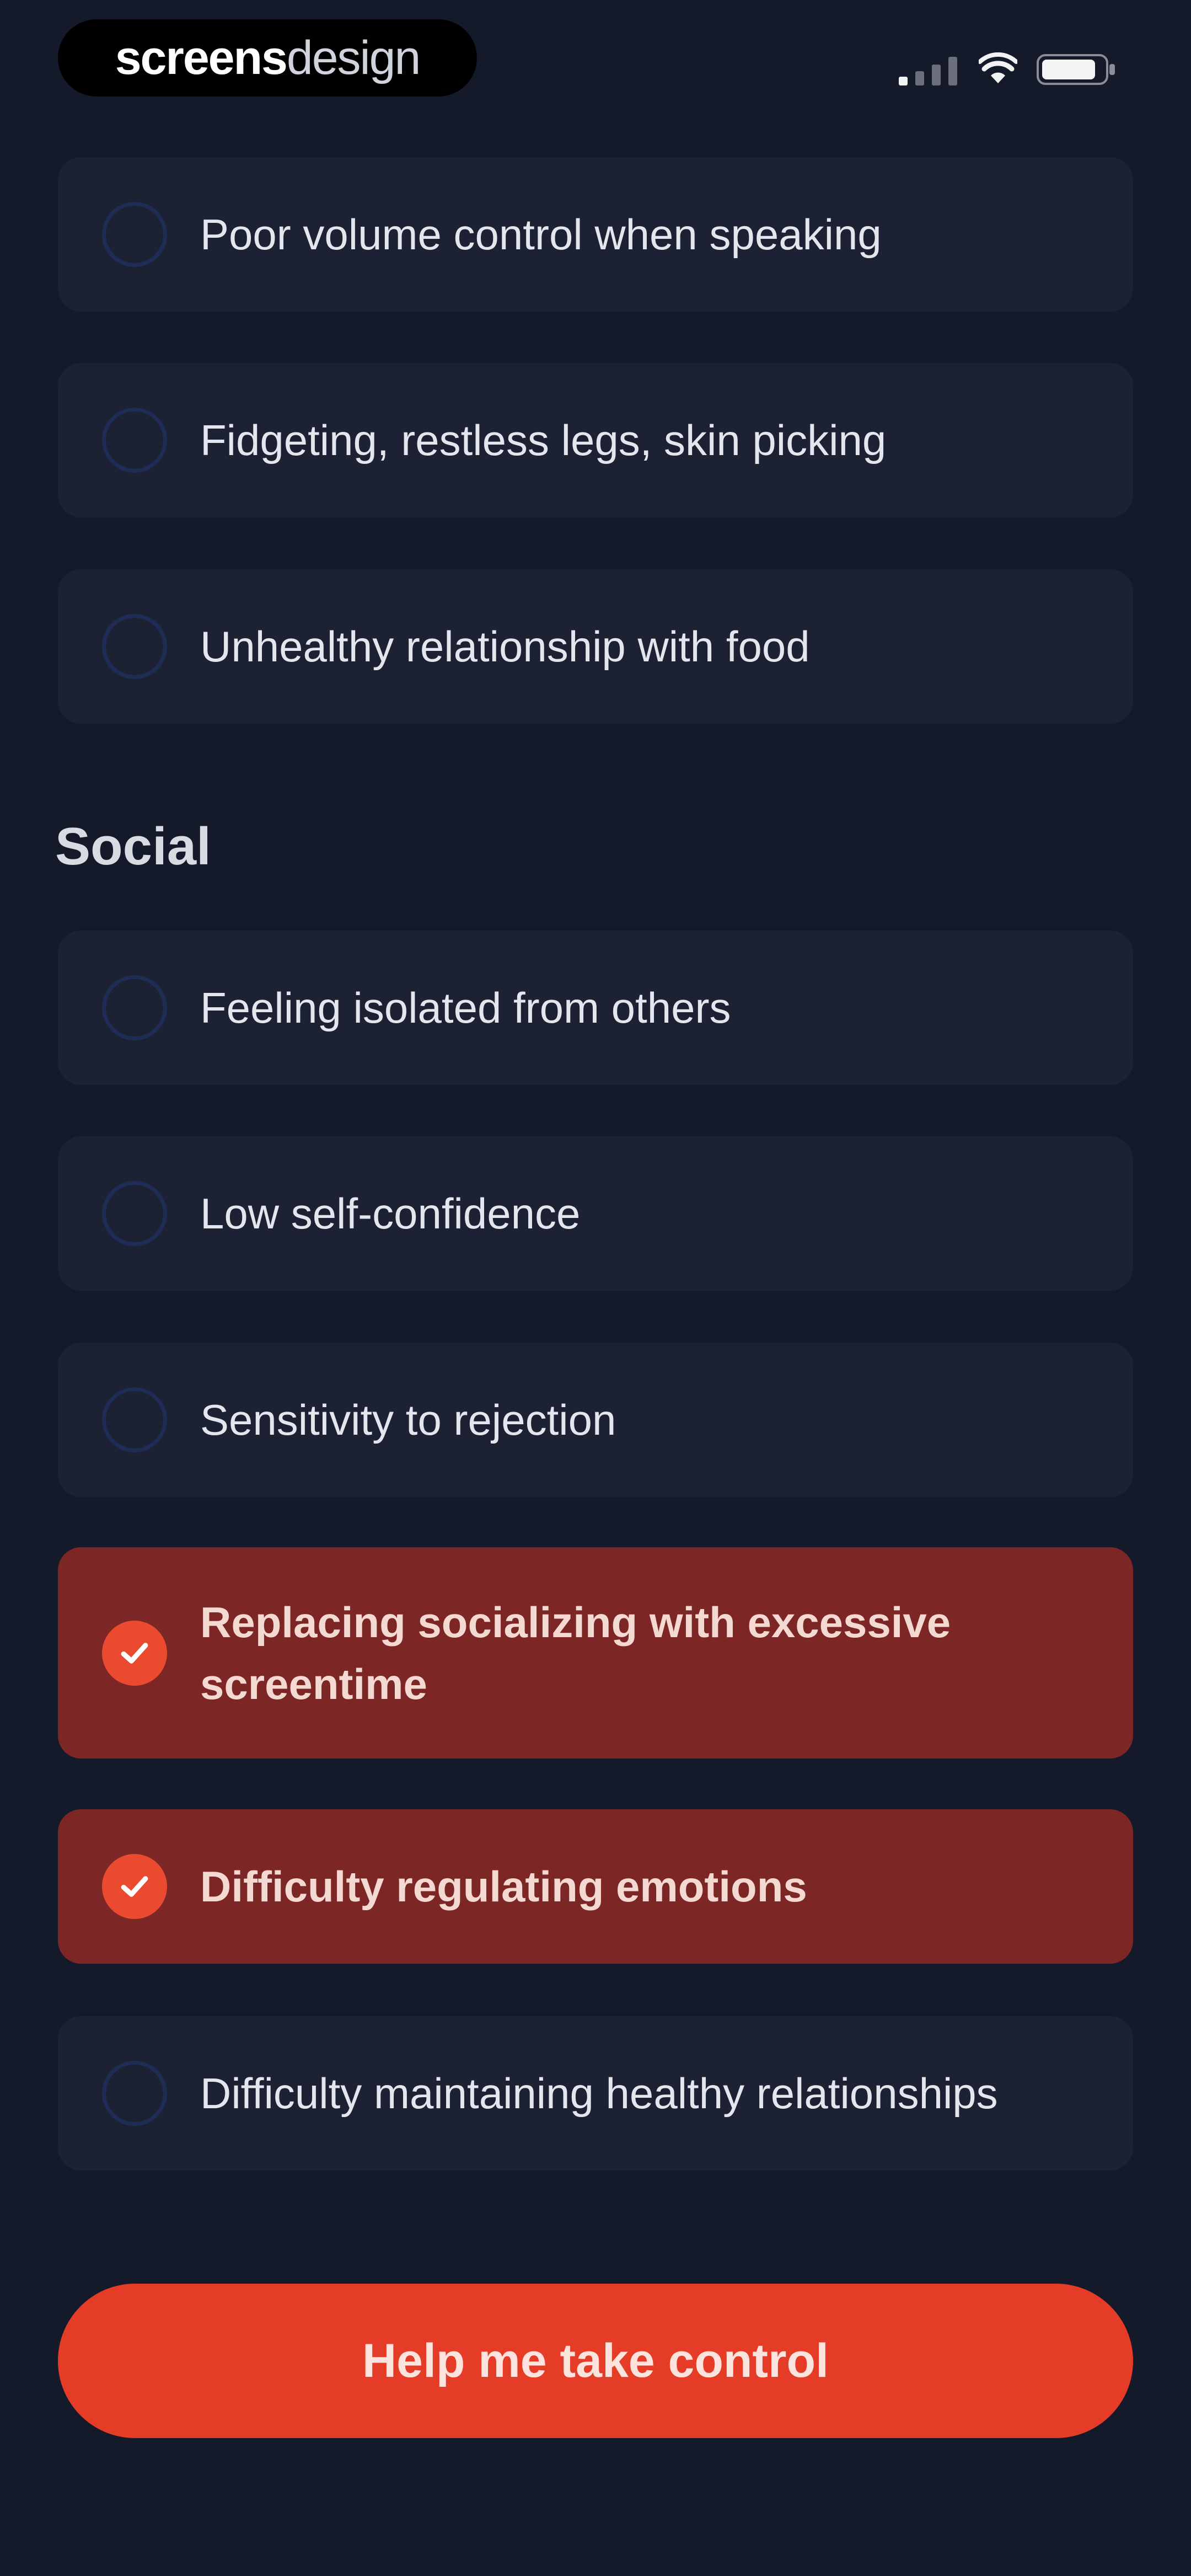 This screenshot has height=2576, width=1191. Describe the element at coordinates (133, 846) in the screenshot. I see `section-heading-social: Social` at that location.